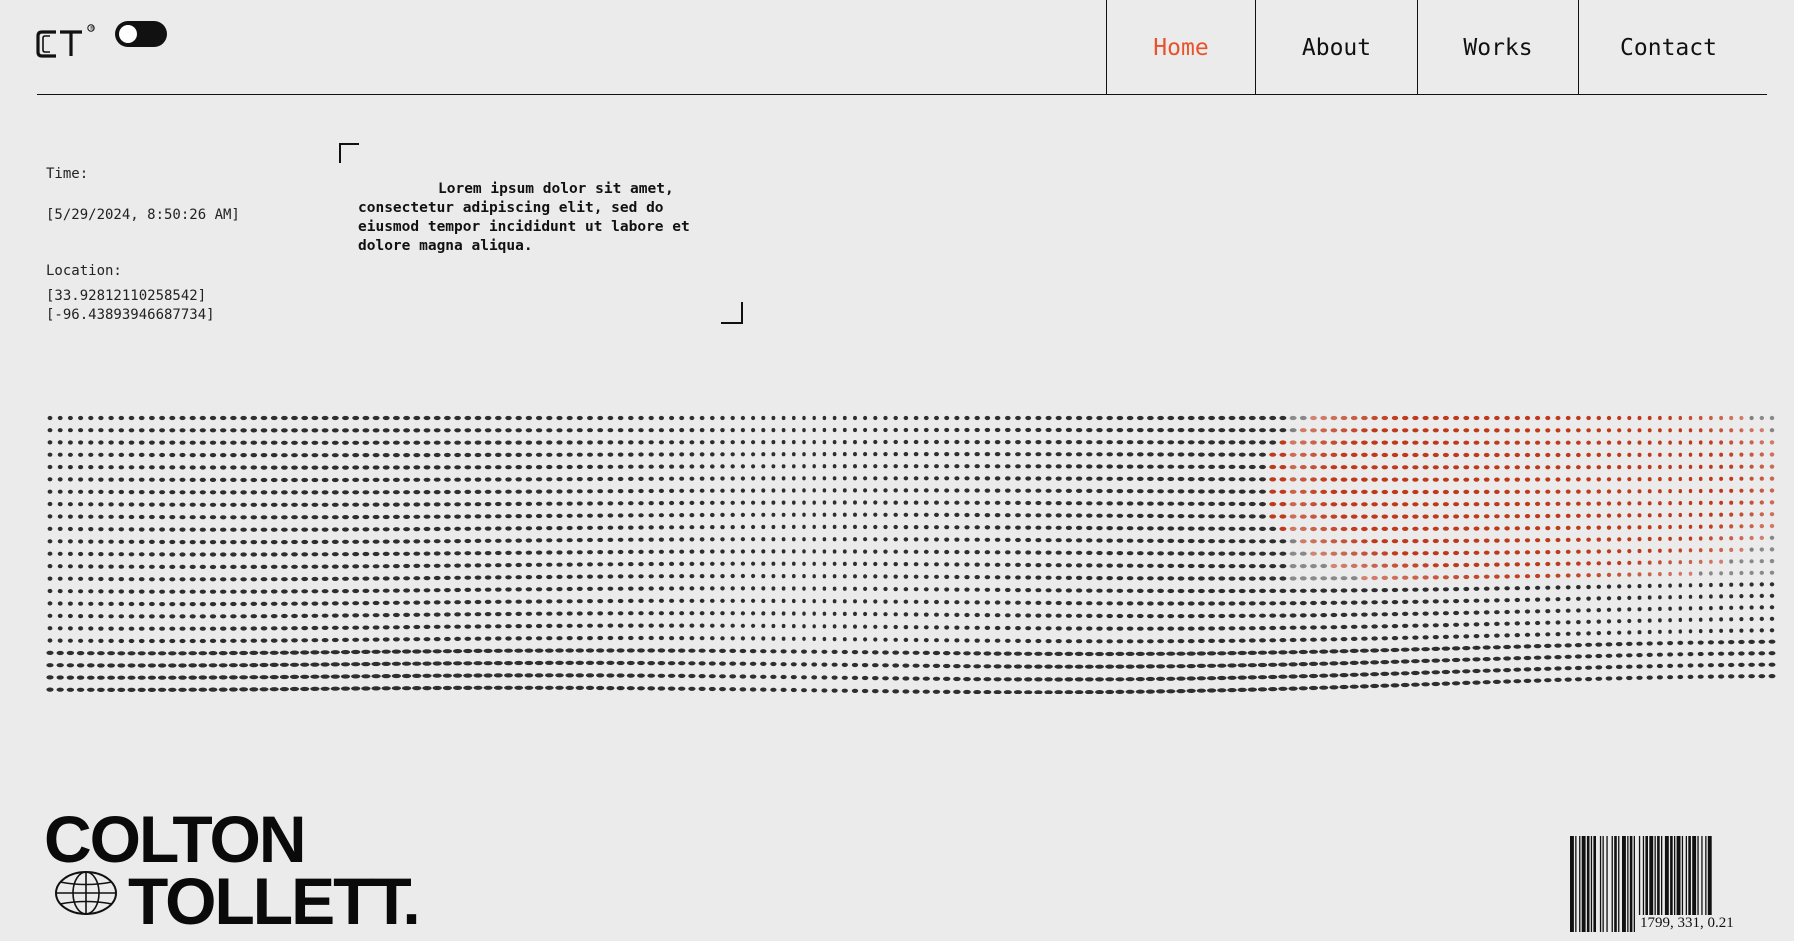  What do you see at coordinates (1668, 47) in the screenshot?
I see `nav-contact: Contact` at bounding box center [1668, 47].